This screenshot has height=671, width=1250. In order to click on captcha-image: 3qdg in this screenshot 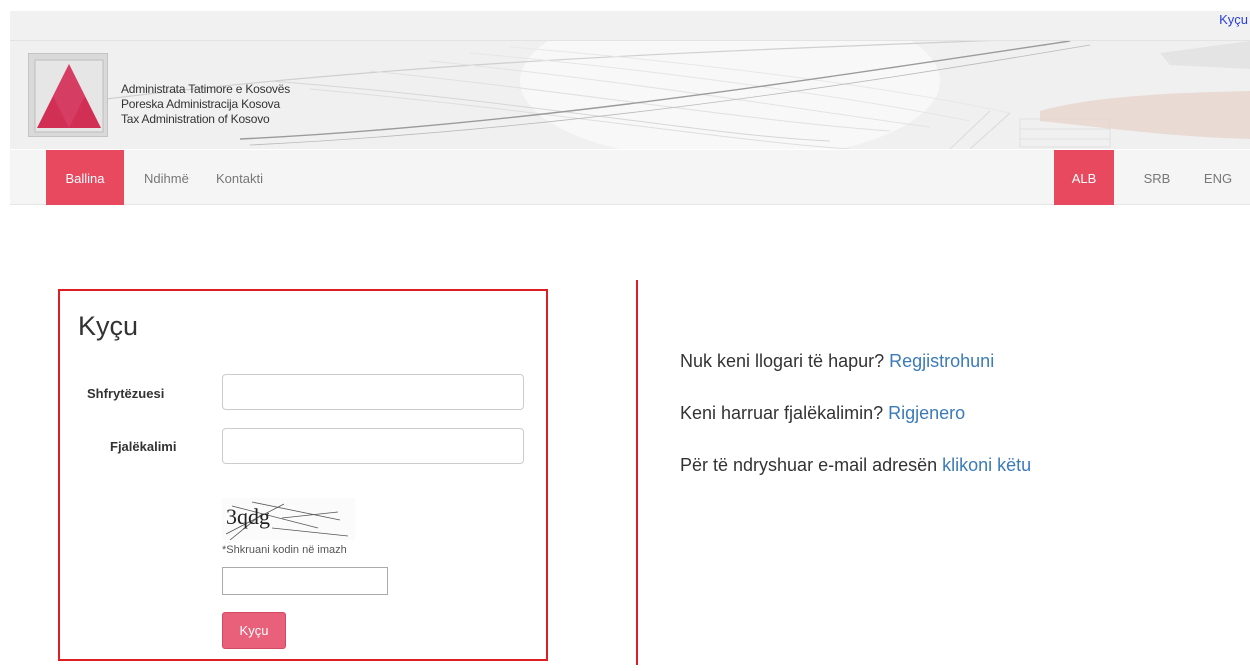, I will do `click(288, 519)`.